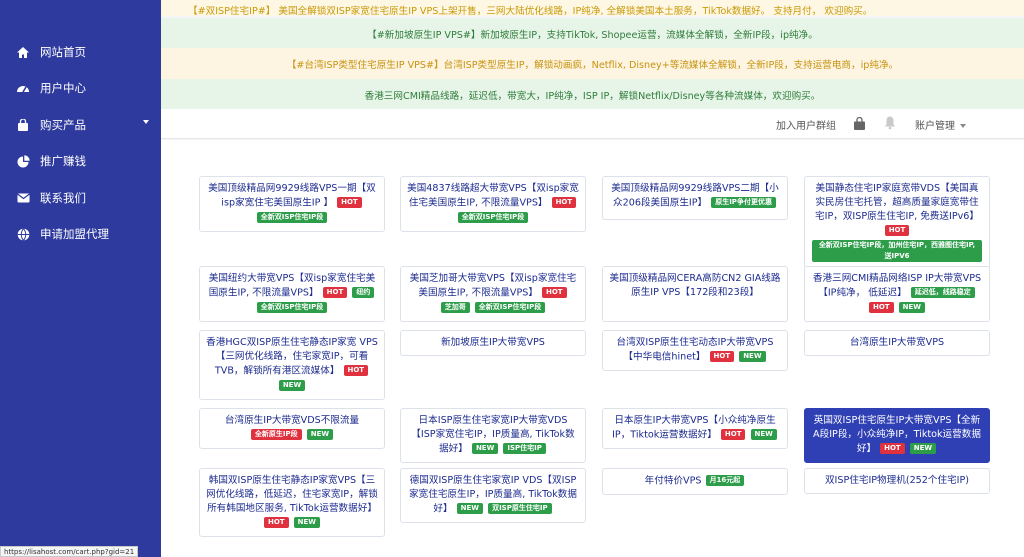 This screenshot has height=557, width=1024. I want to click on sidebar-item-label: 购买产品, so click(63, 125).